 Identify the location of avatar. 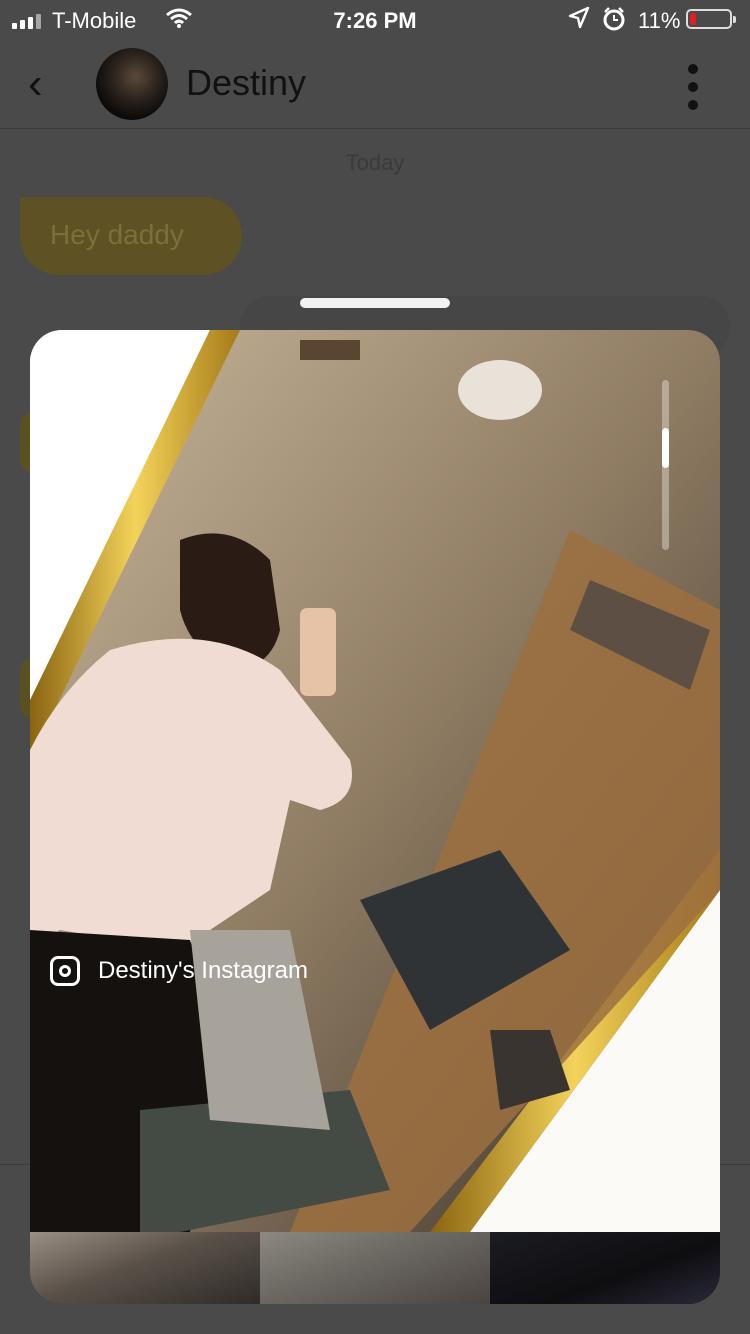
(132, 84).